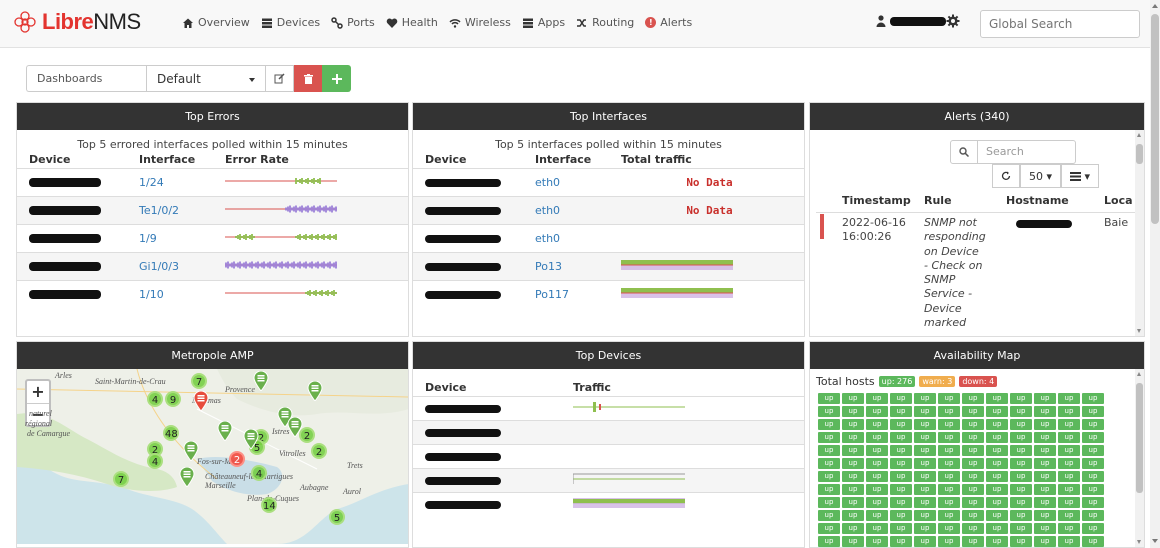 The width and height of the screenshot is (1160, 548). Describe the element at coordinates (1155, 274) in the screenshot. I see `page-scrollbar` at that location.